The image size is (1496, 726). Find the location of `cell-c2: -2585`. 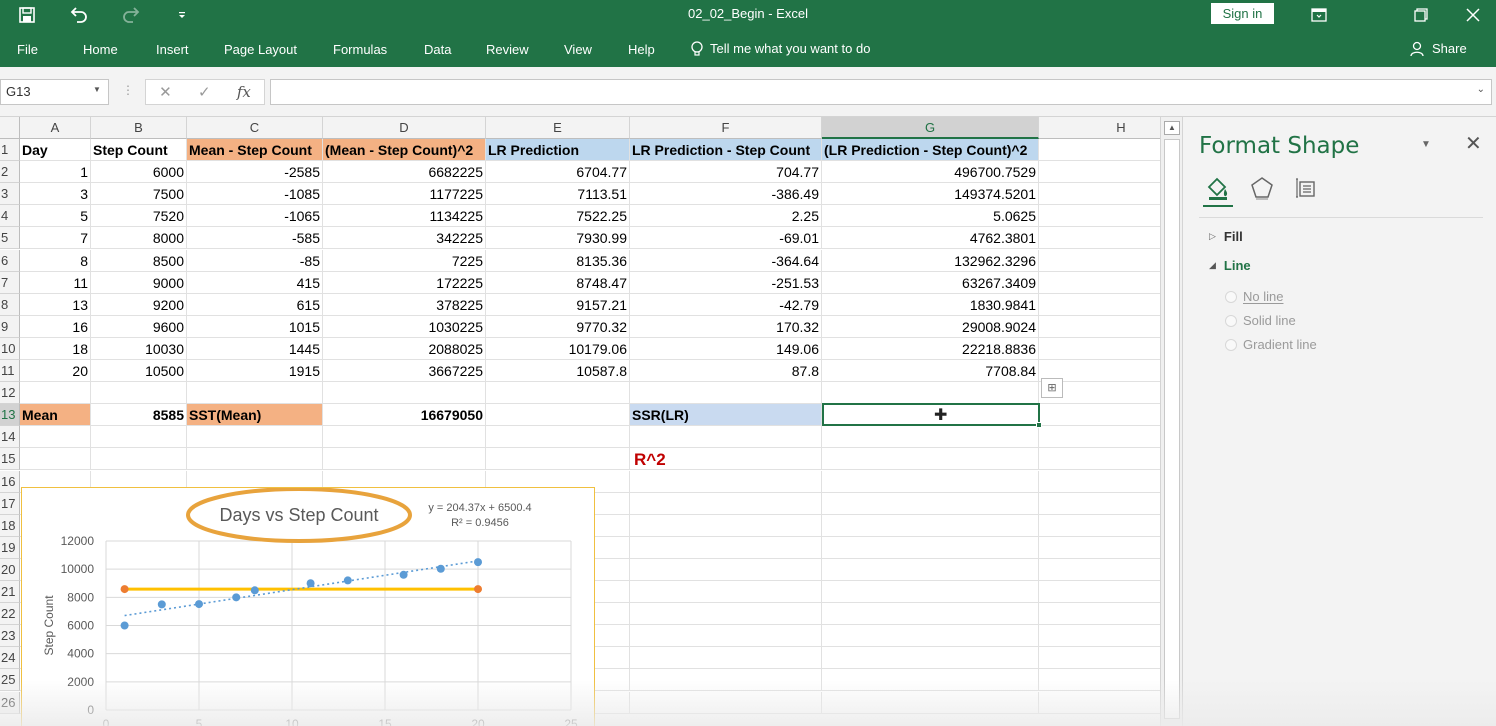

cell-c2: -2585 is located at coordinates (255, 172).